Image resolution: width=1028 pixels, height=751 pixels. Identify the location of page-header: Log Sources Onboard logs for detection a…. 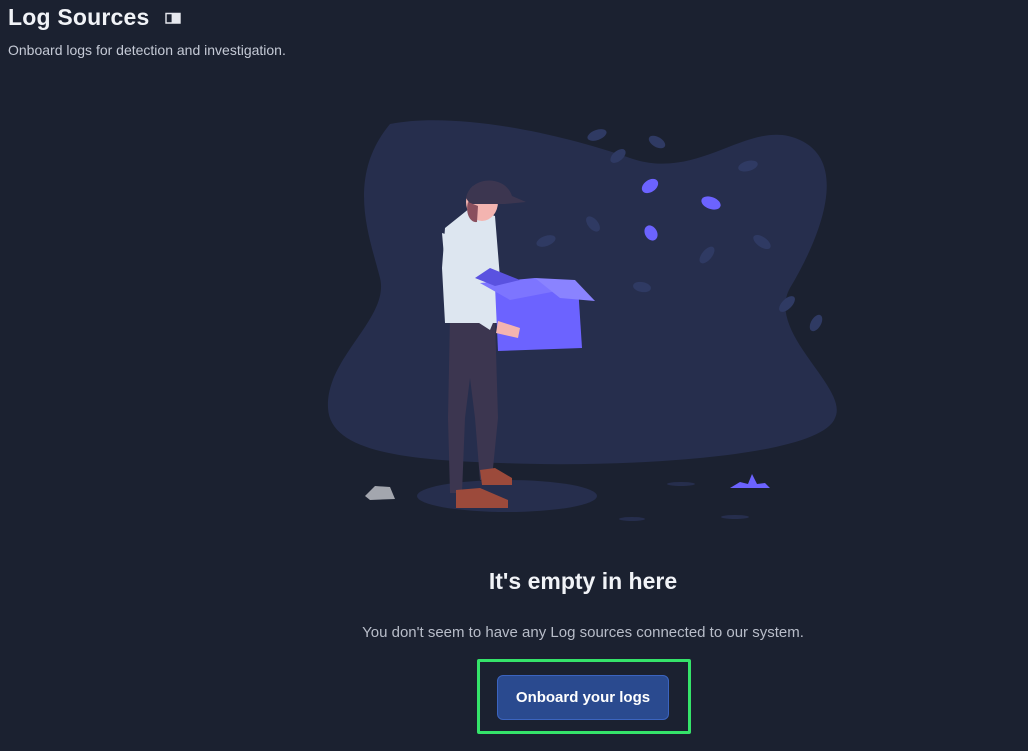
(147, 31).